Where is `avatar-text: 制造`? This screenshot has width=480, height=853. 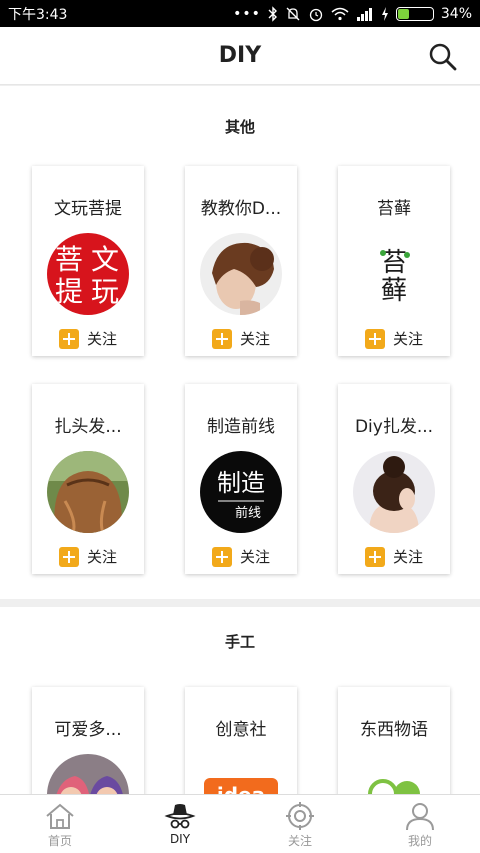
avatar-text: 制造 is located at coordinates (241, 483).